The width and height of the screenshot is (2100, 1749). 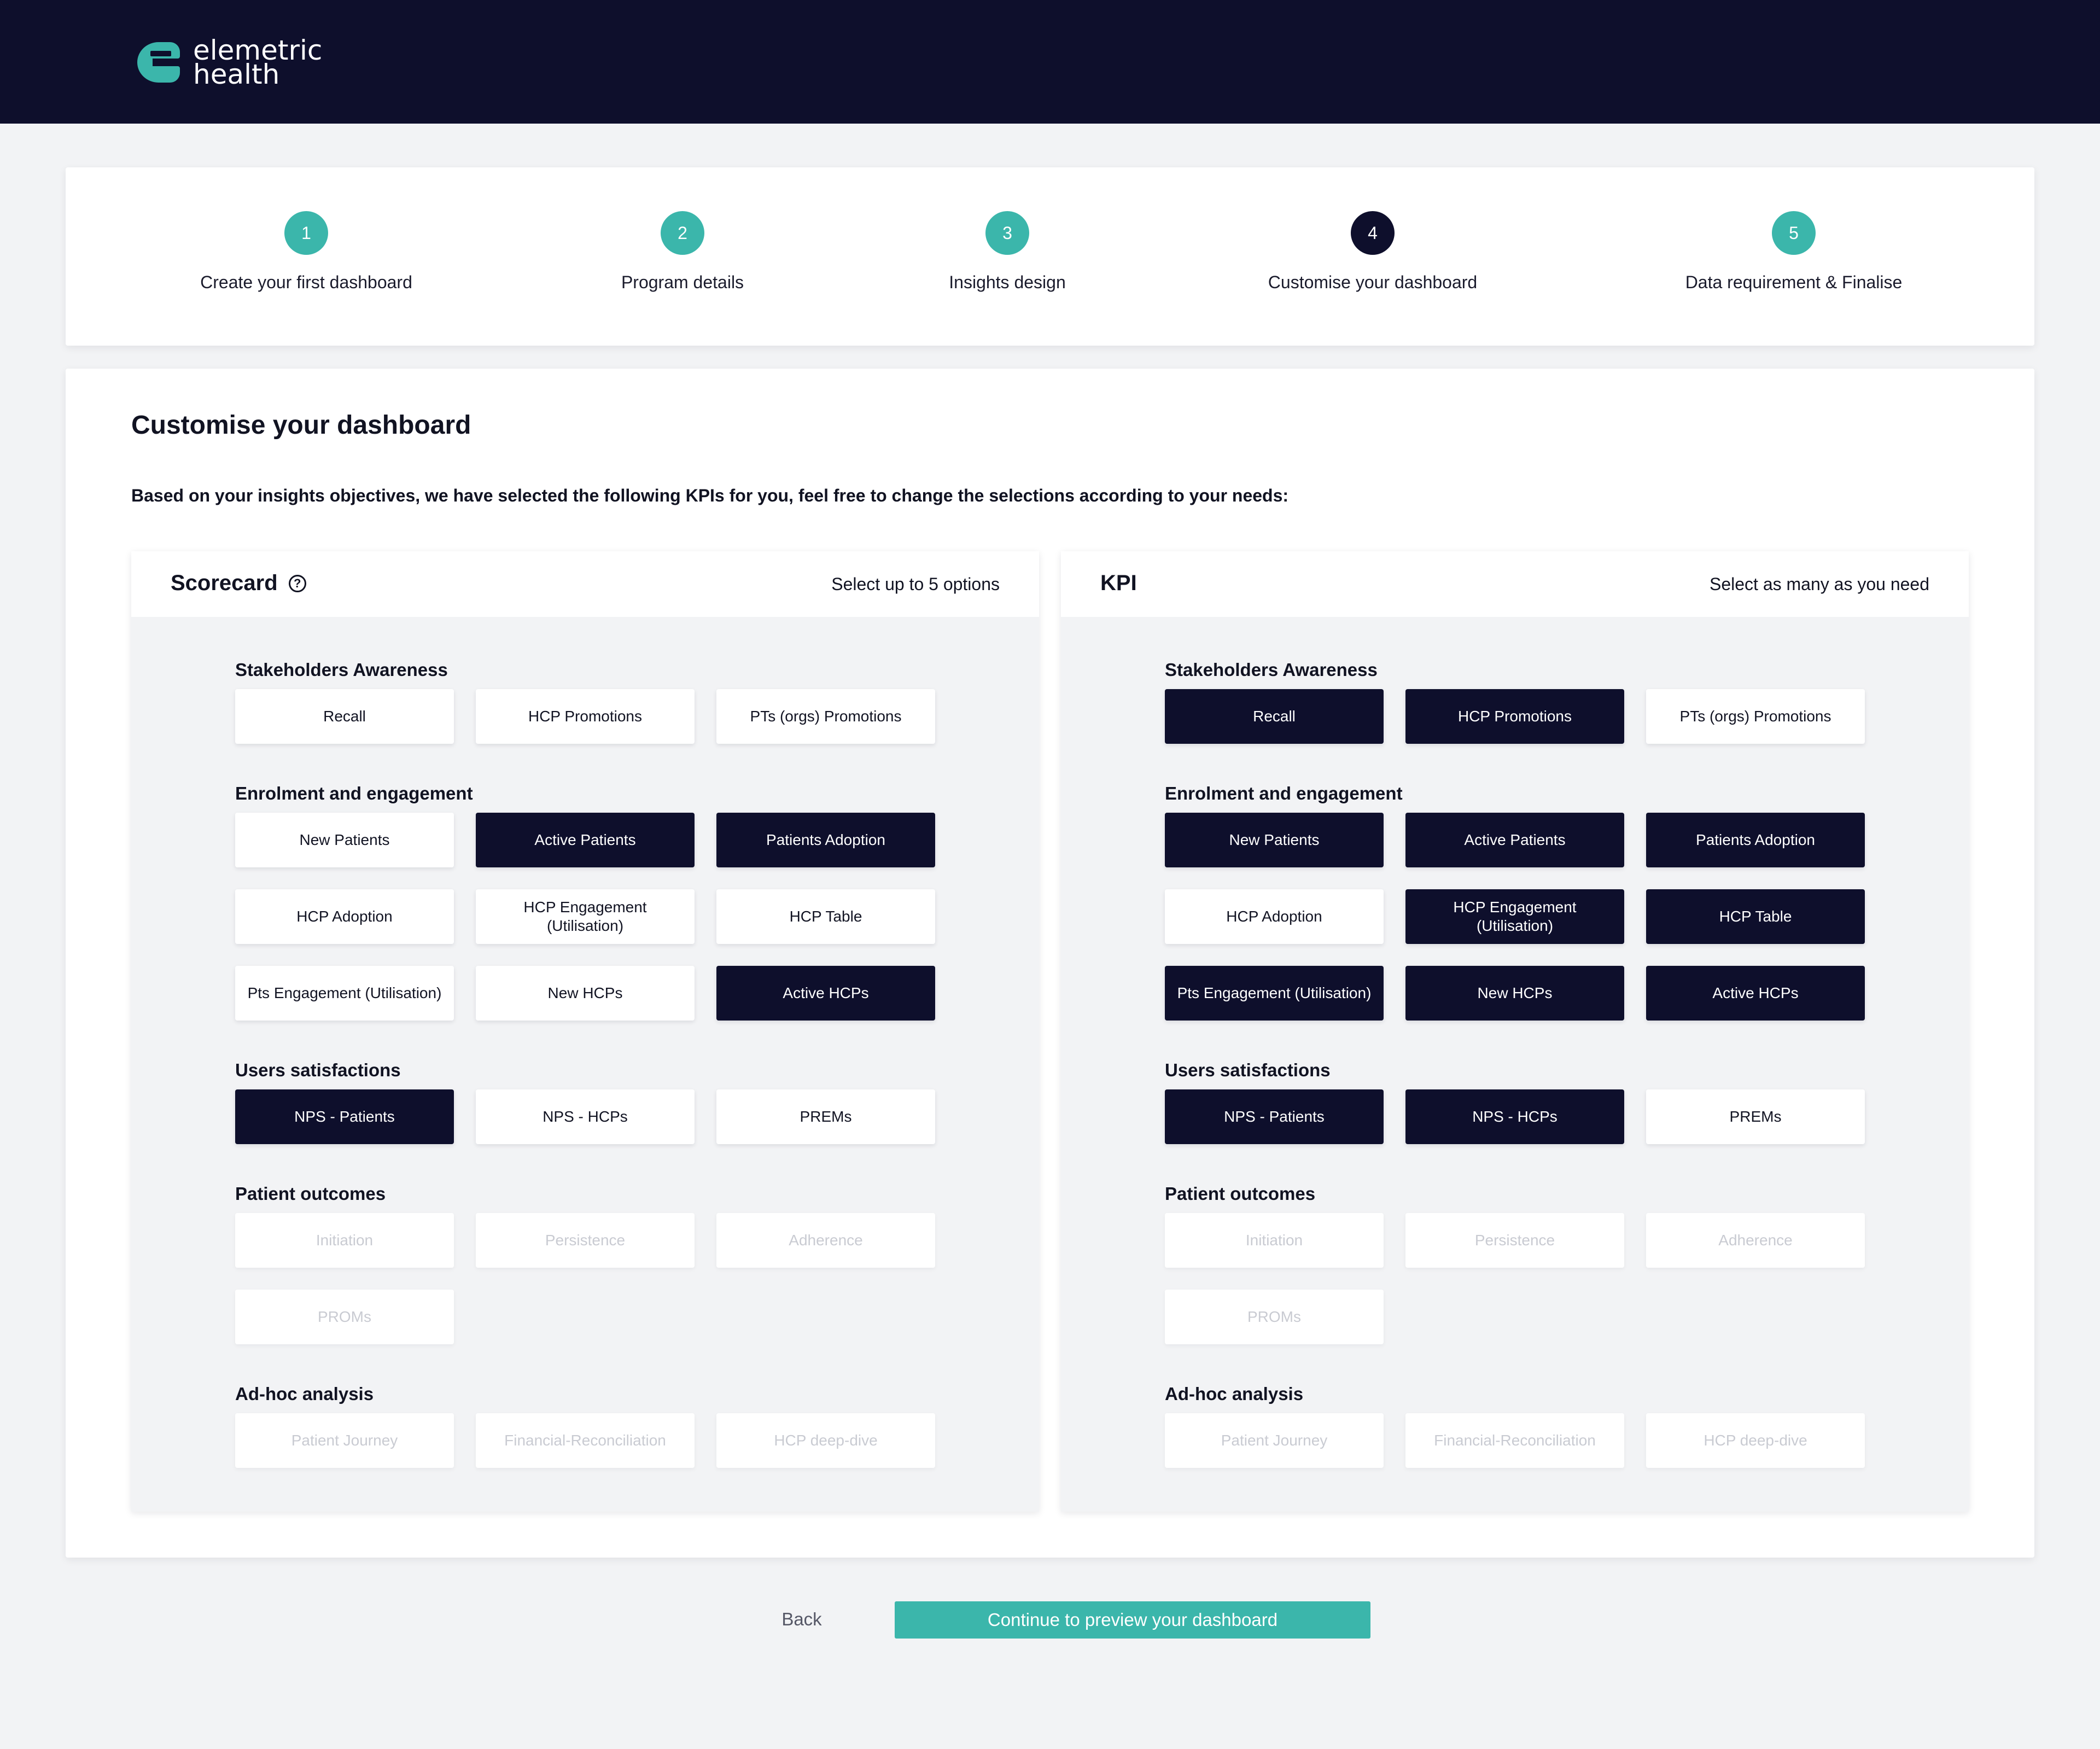 What do you see at coordinates (318, 1070) in the screenshot?
I see `scorecard-group-title-users-satisfactions: Users satisfactions` at bounding box center [318, 1070].